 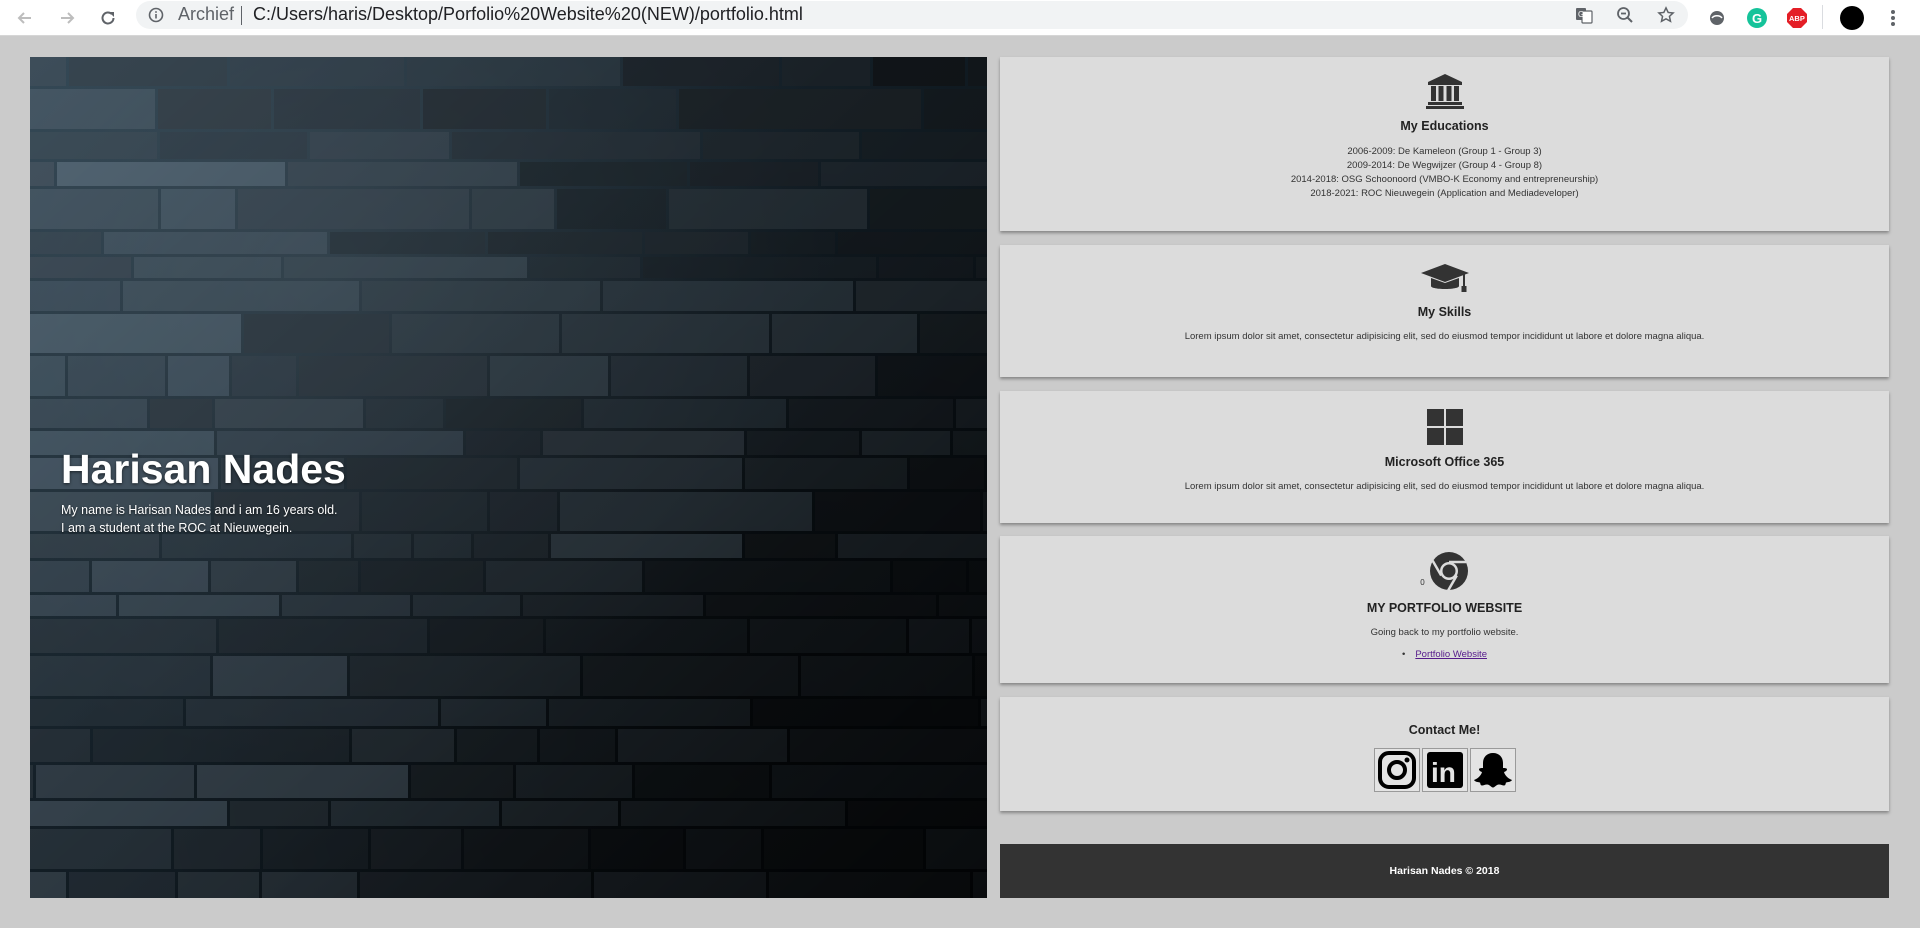 I want to click on grammarly-icon: G, so click(x=1757, y=18).